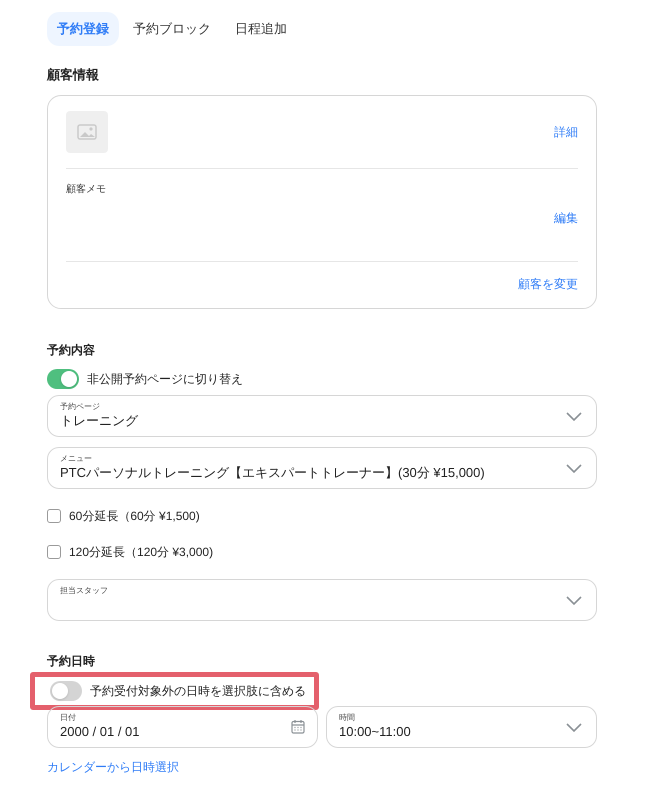 This screenshot has height=788, width=668. What do you see at coordinates (141, 552) in the screenshot?
I see `checkbox-label: 120分延長（120分 ¥3,000)` at bounding box center [141, 552].